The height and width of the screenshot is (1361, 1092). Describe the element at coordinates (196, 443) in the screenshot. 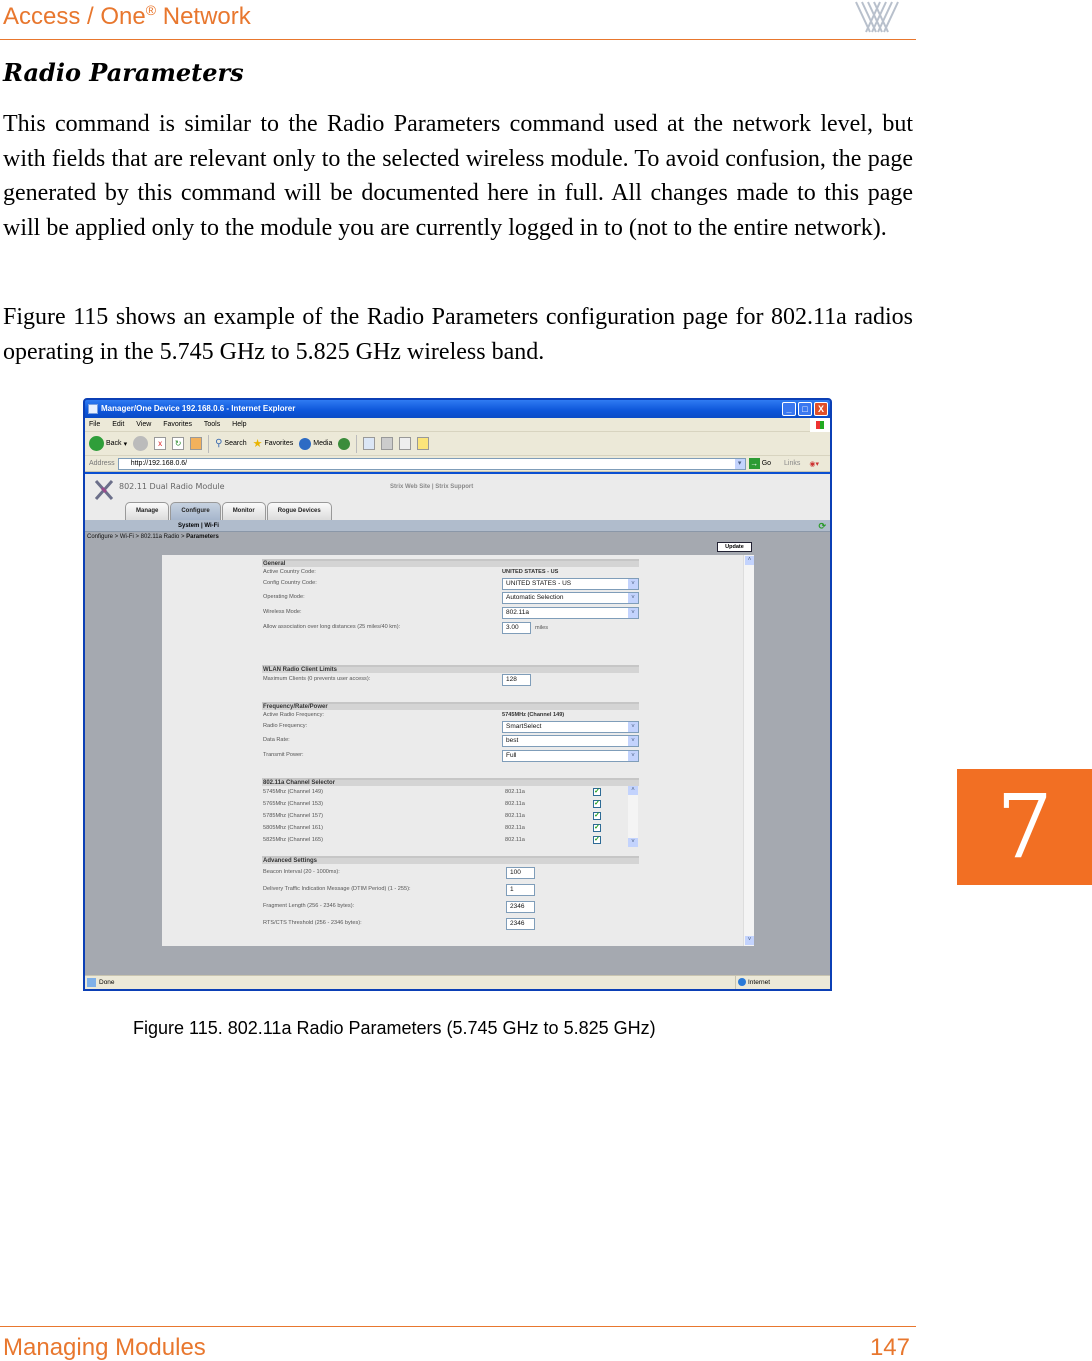

I see `home-icon` at that location.